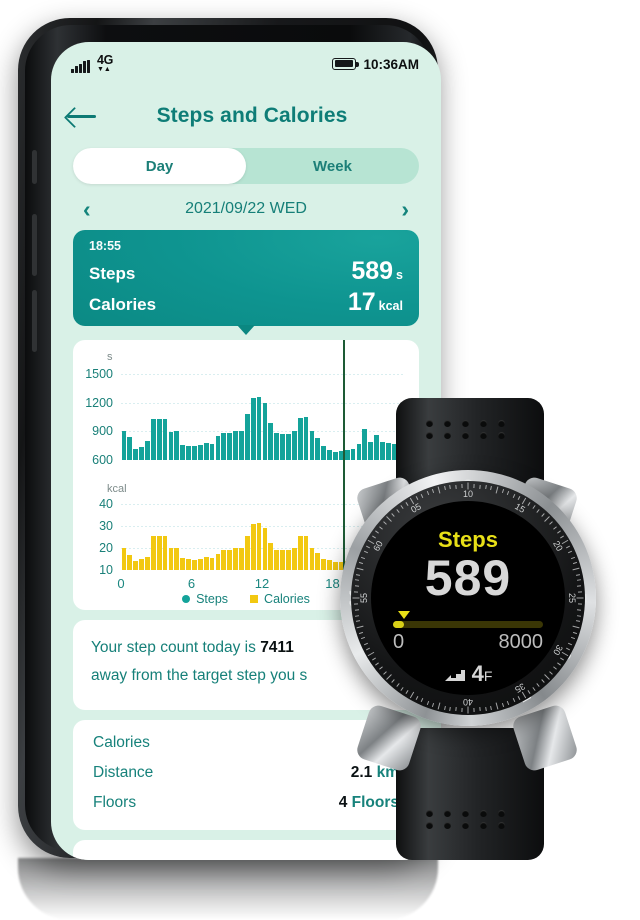  Describe the element at coordinates (191, 583) in the screenshot. I see `x-tick: 6` at that location.